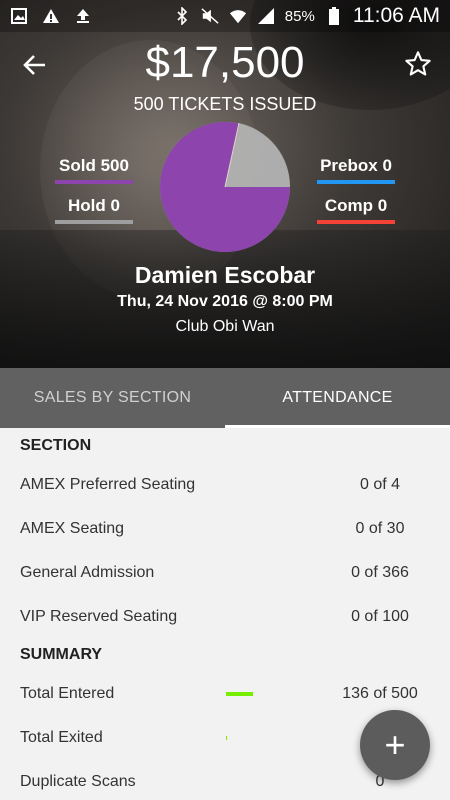 This screenshot has height=800, width=450. What do you see at coordinates (299, 16) in the screenshot?
I see `battery-percent: 85%` at bounding box center [299, 16].